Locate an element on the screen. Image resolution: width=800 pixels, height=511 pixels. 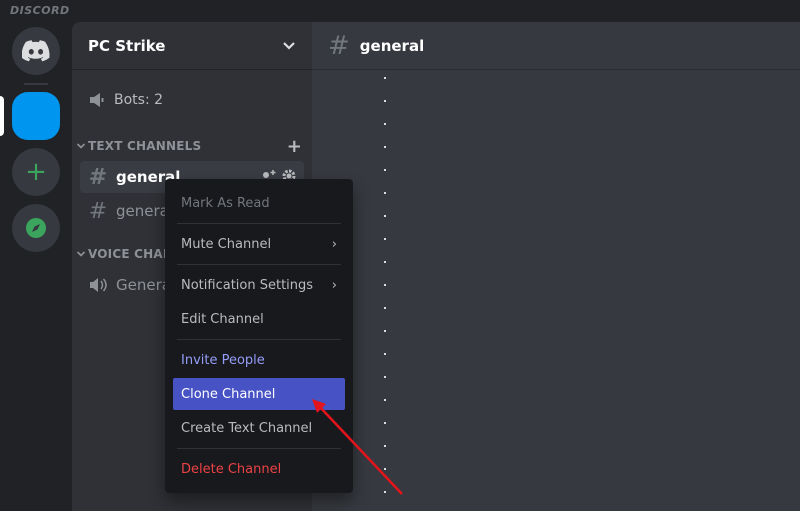
menu-item-label: Delete Channel is located at coordinates (231, 469).